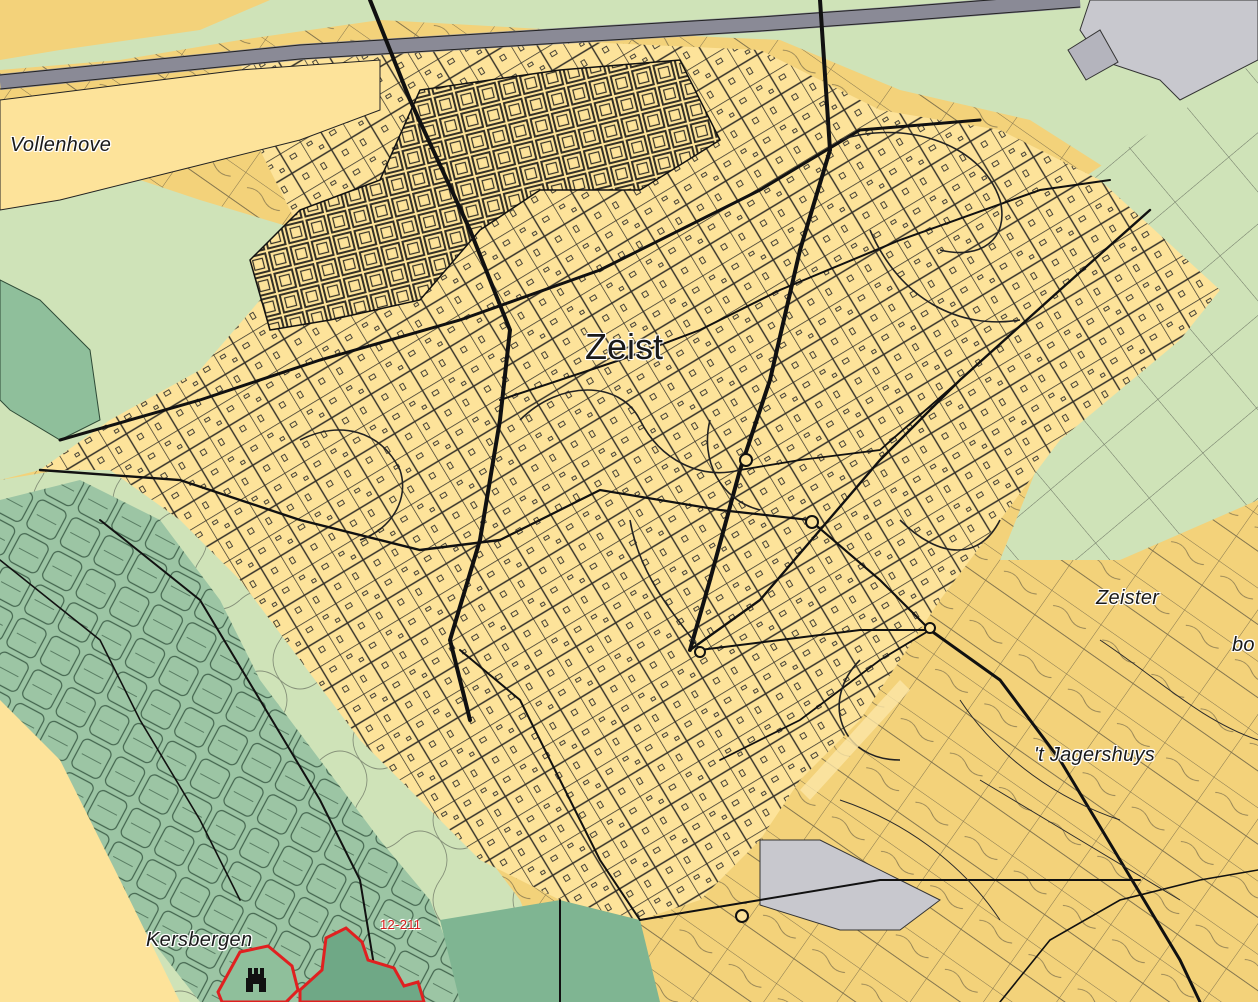  I want to click on place-label-jagershuys: 't Jagershuys, so click(1095, 755).